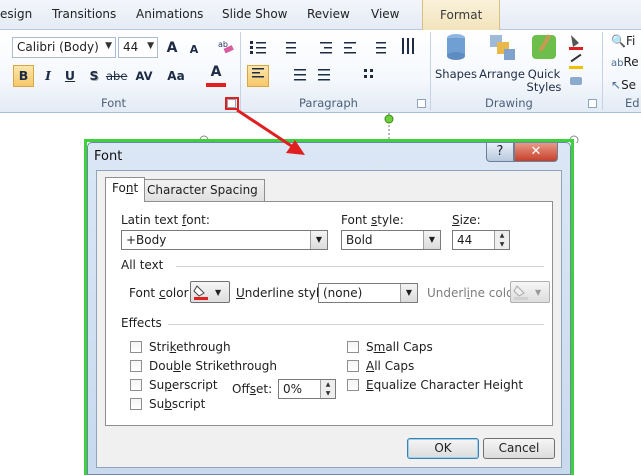  I want to click on tab-label: Fo, so click(119, 188).